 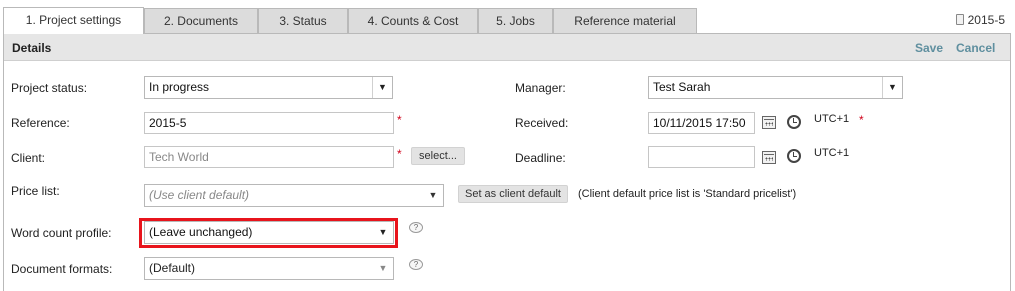 What do you see at coordinates (540, 158) in the screenshot?
I see `deadline-label: Deadline:` at bounding box center [540, 158].